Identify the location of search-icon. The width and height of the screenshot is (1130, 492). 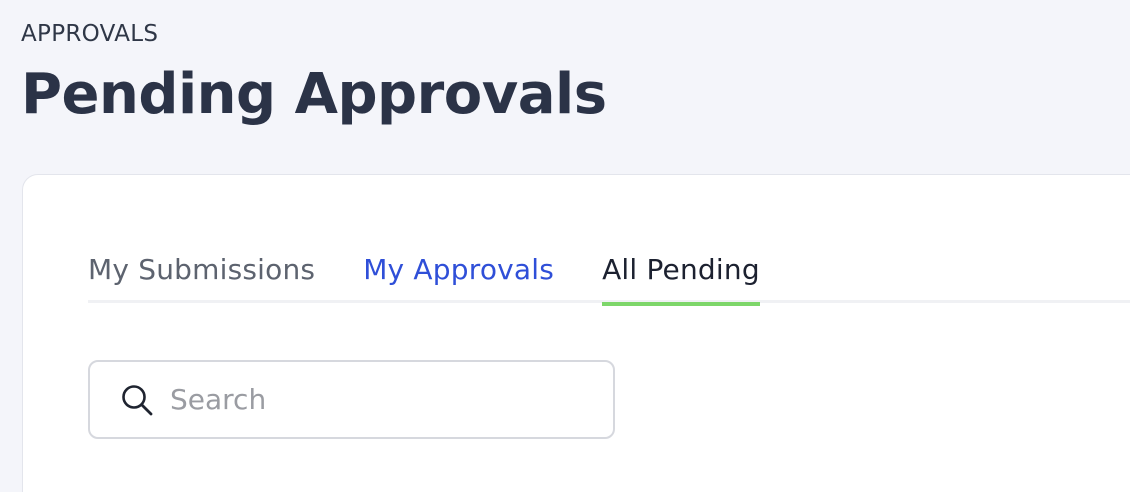
(137, 400).